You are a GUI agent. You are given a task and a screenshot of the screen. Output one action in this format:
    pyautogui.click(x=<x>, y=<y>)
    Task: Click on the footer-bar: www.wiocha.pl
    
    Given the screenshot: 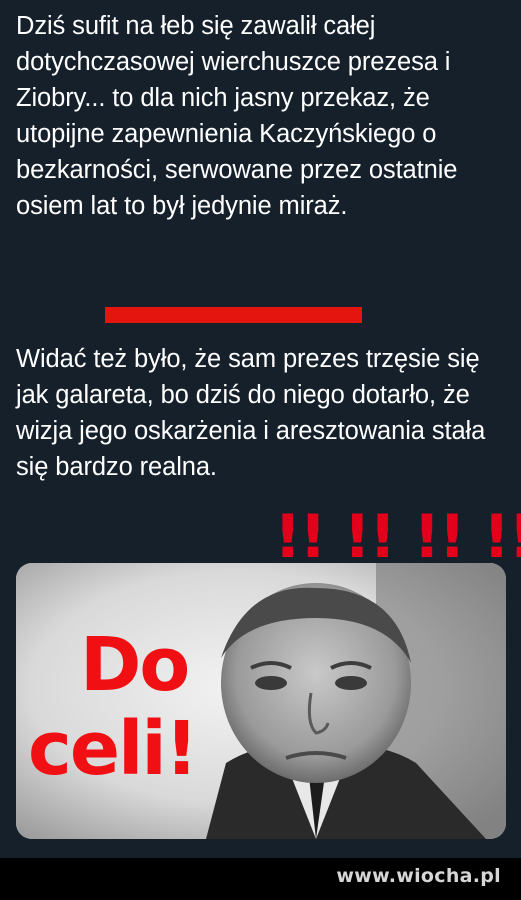 What is the action you would take?
    pyautogui.click(x=260, y=879)
    